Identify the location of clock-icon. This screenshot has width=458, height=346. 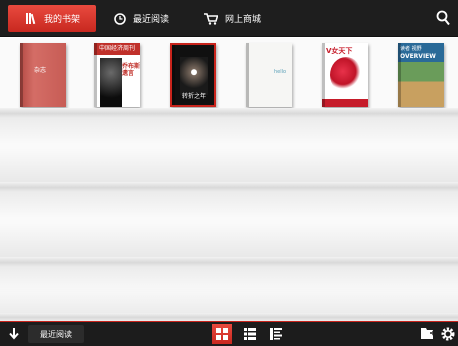
(120, 18).